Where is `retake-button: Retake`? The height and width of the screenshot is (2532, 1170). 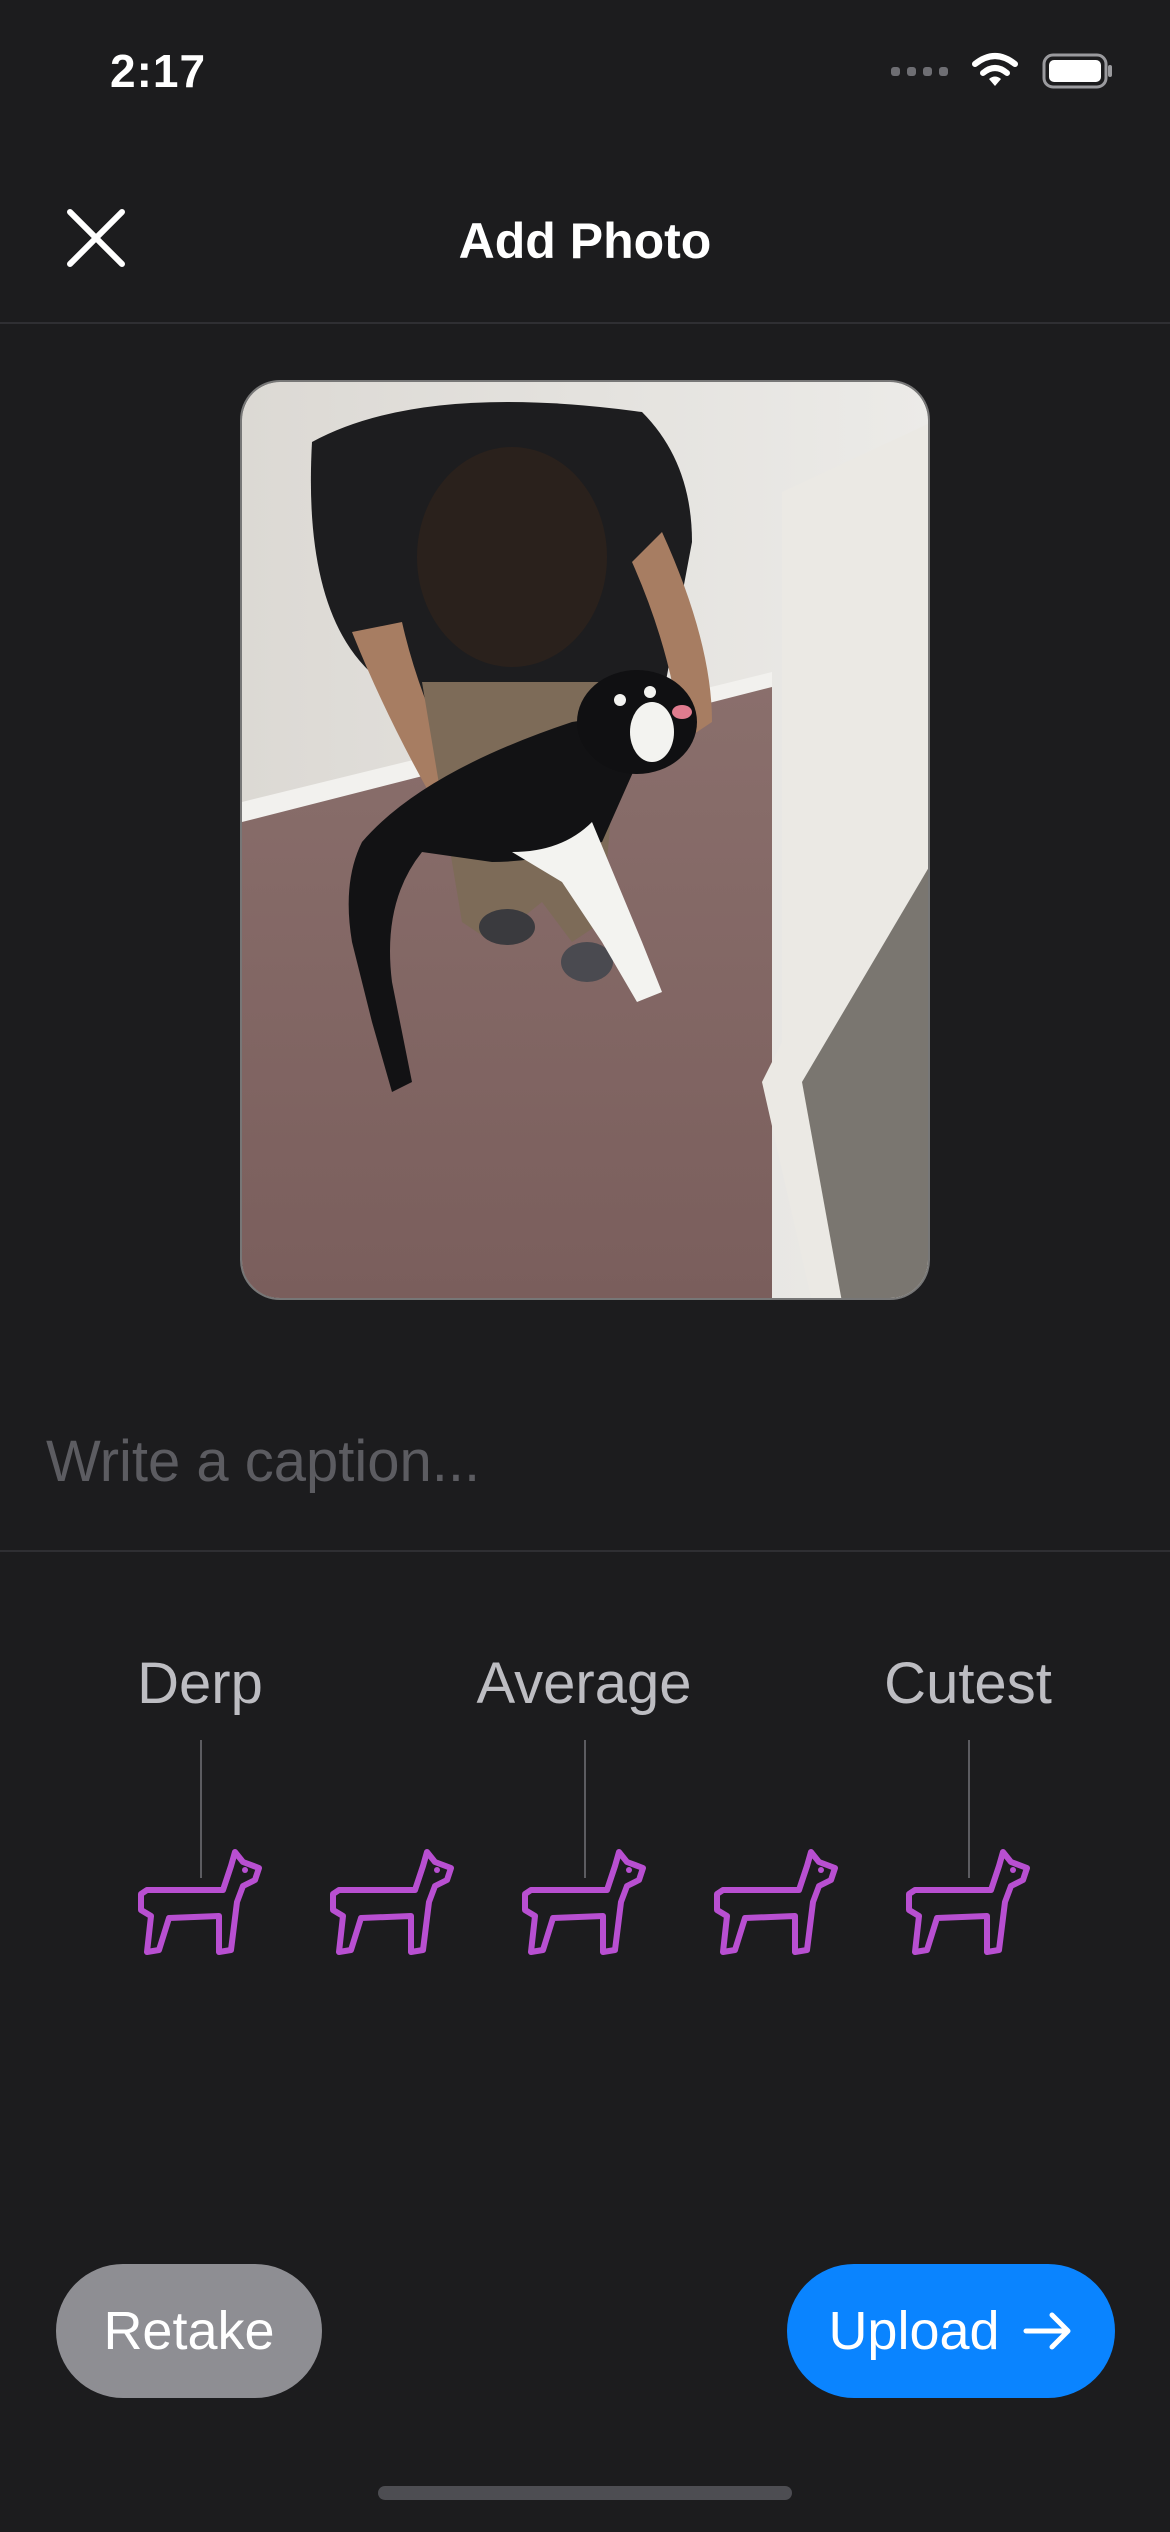
retake-button: Retake is located at coordinates (189, 2331).